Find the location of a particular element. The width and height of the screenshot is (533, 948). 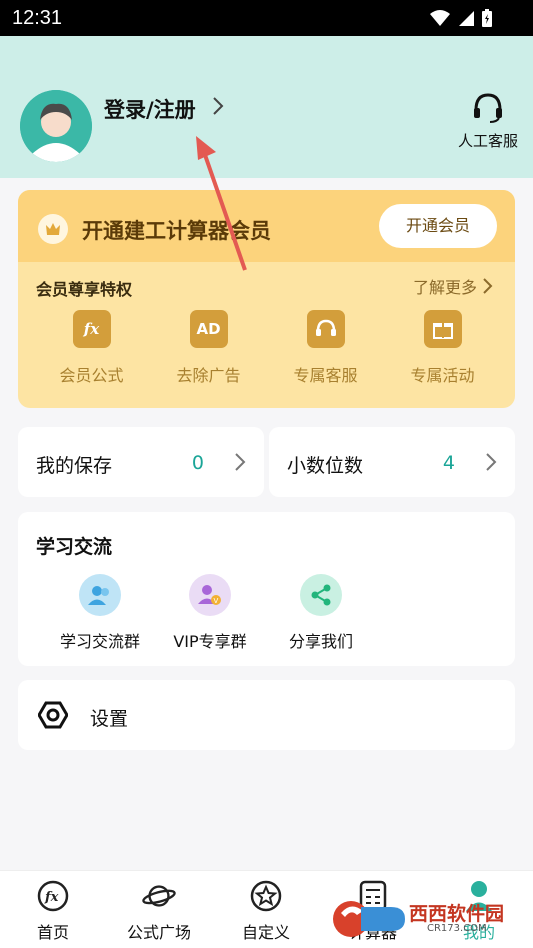

vip-banner: 开通建工计算器会员 开通会员 is located at coordinates (266, 226).